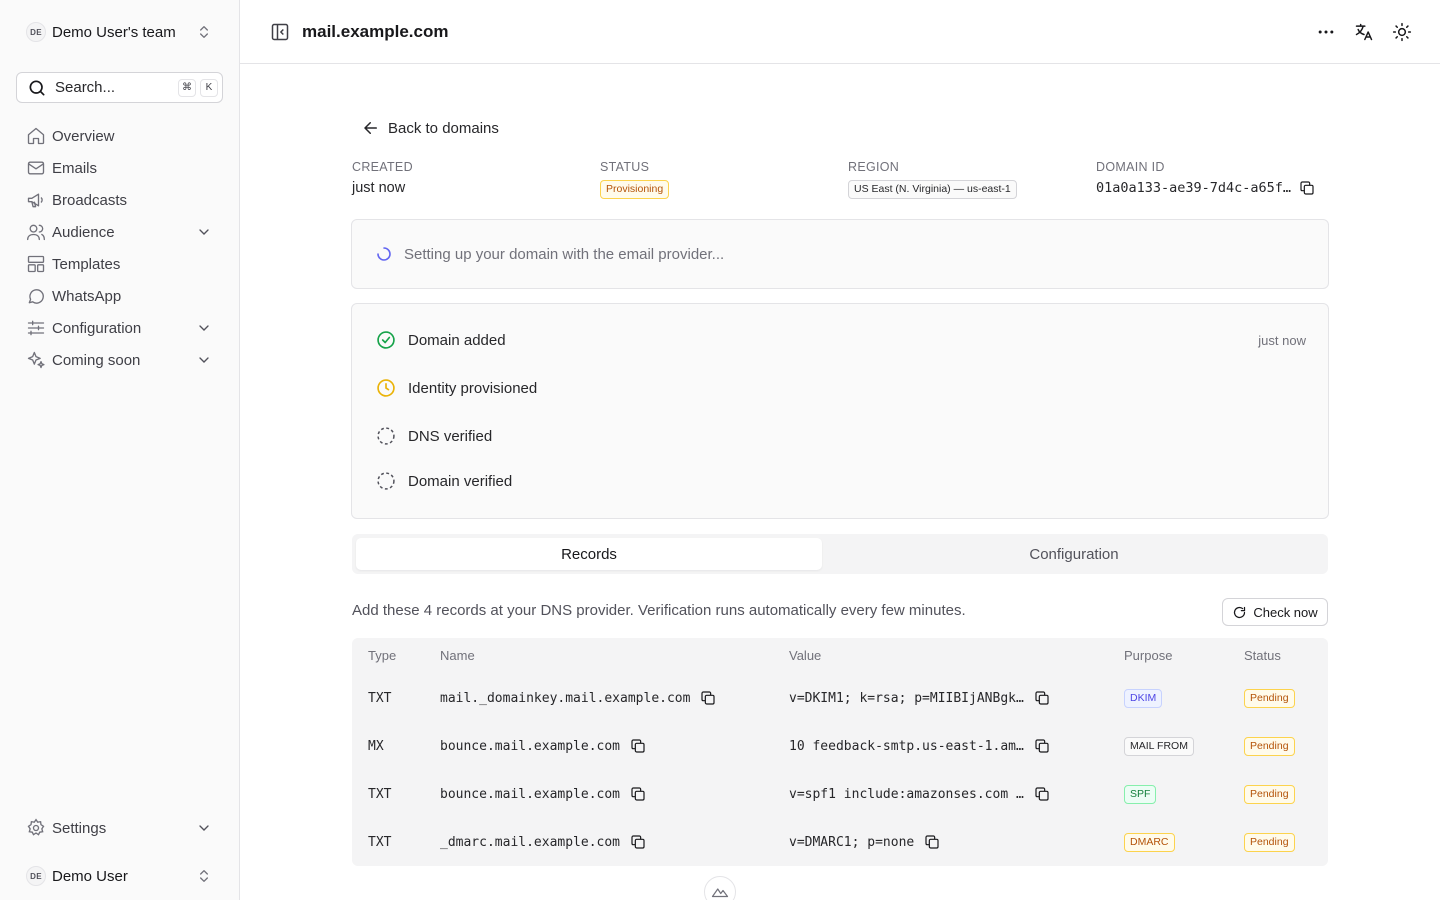 The image size is (1440, 900). What do you see at coordinates (120, 136) in the screenshot?
I see `sidebar-item-overview: Overview` at bounding box center [120, 136].